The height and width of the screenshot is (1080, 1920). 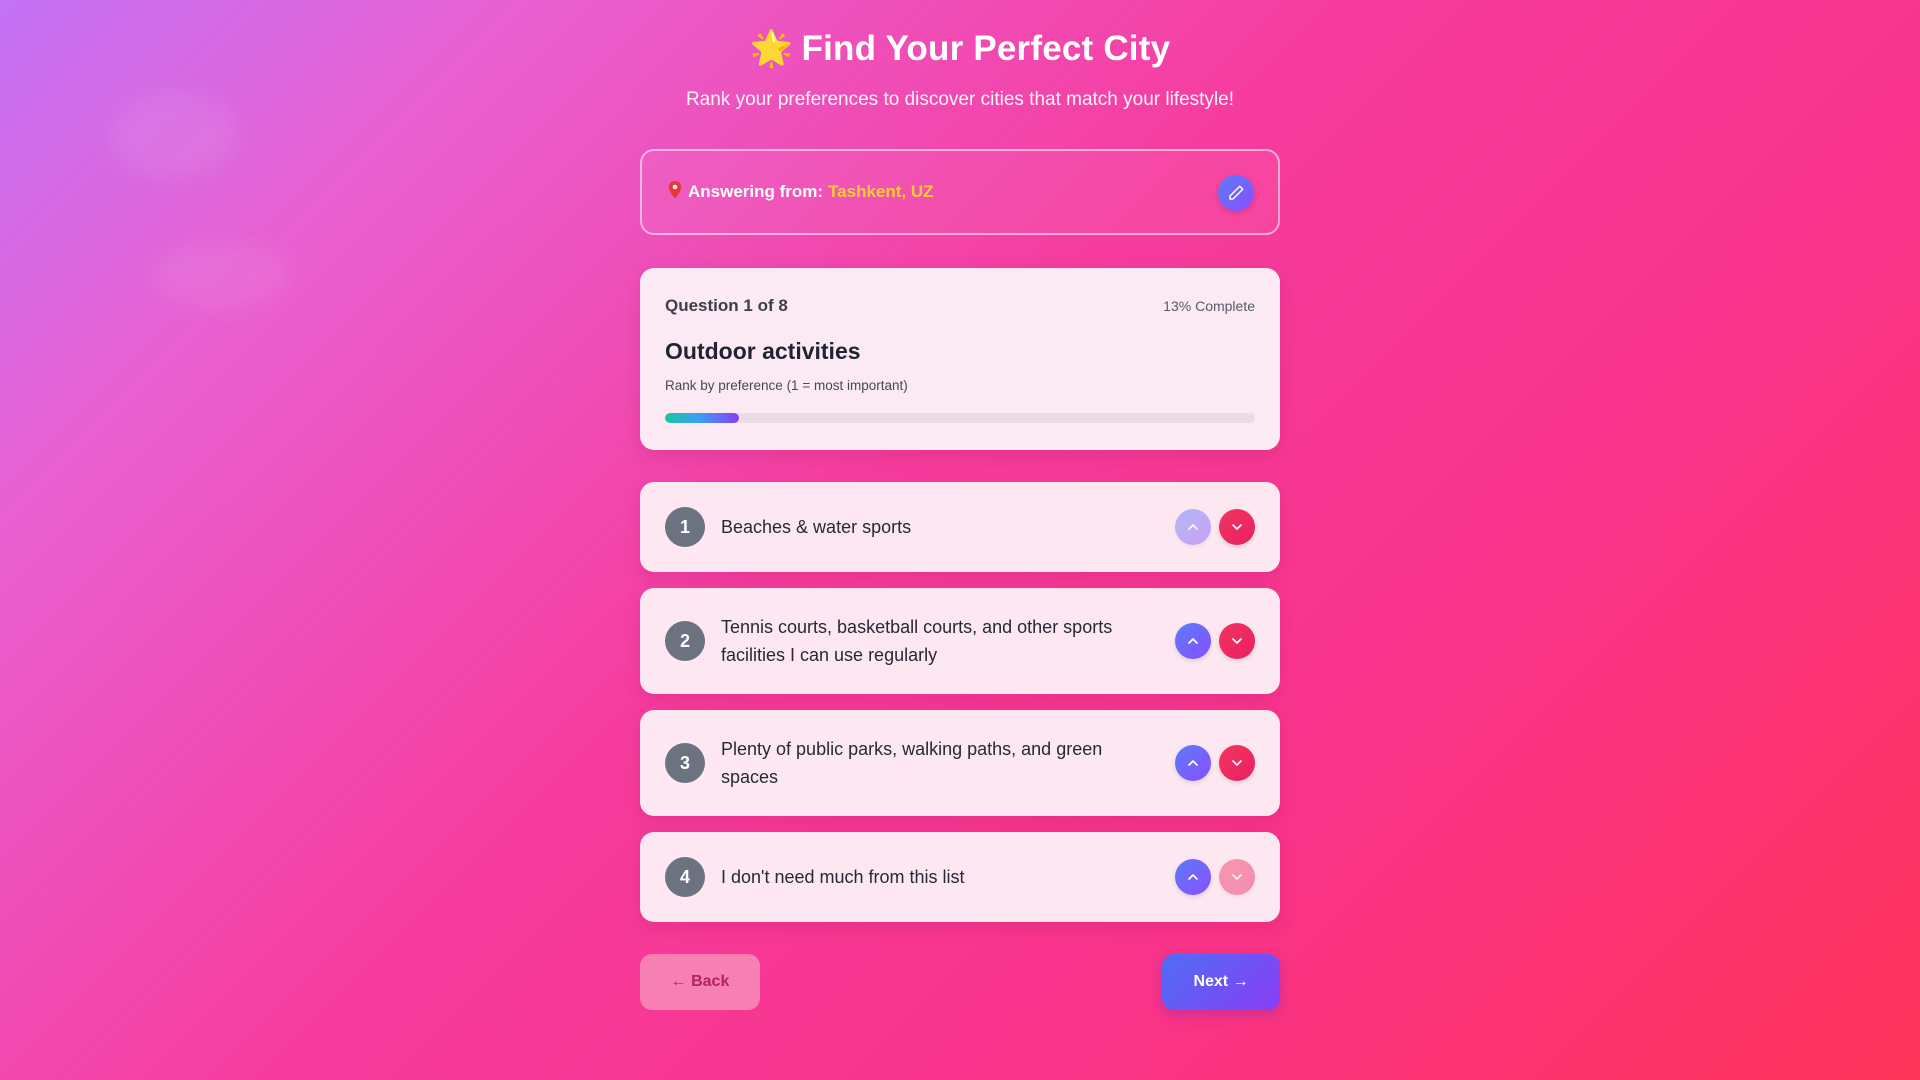 What do you see at coordinates (726, 305) in the screenshot?
I see `question-counter: Question 1 of 8` at bounding box center [726, 305].